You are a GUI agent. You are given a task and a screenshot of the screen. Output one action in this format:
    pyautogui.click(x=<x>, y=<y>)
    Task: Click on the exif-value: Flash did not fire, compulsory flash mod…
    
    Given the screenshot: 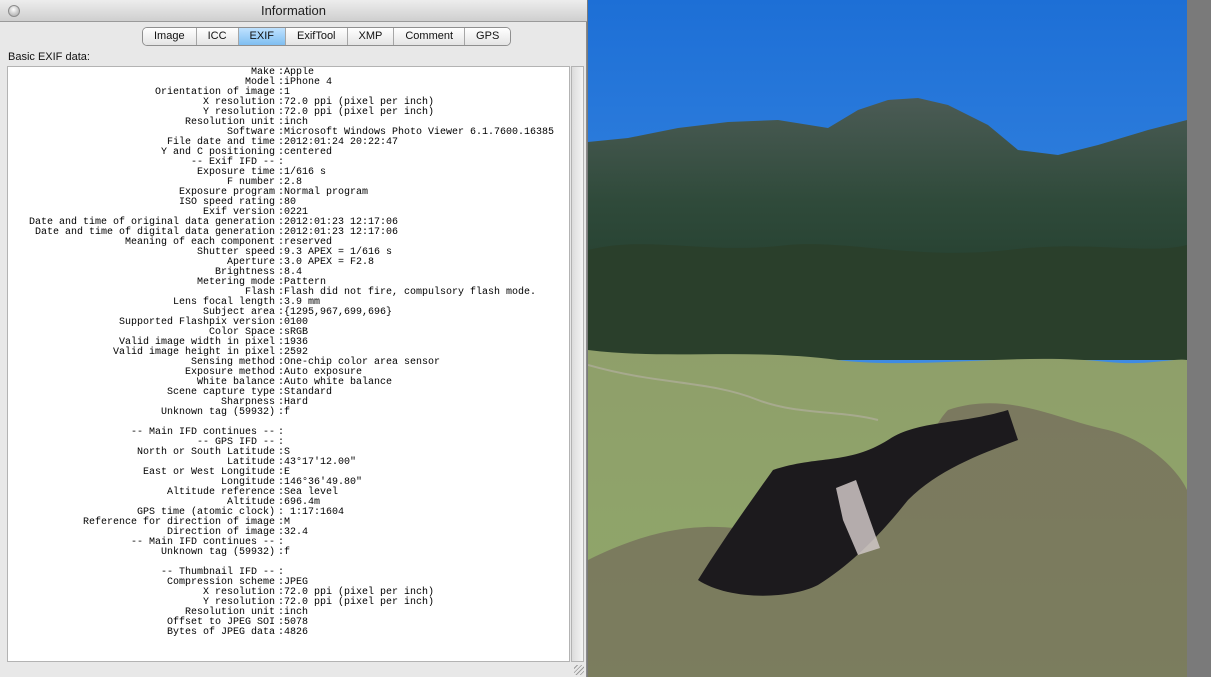 What is the action you would take?
    pyautogui.click(x=410, y=292)
    